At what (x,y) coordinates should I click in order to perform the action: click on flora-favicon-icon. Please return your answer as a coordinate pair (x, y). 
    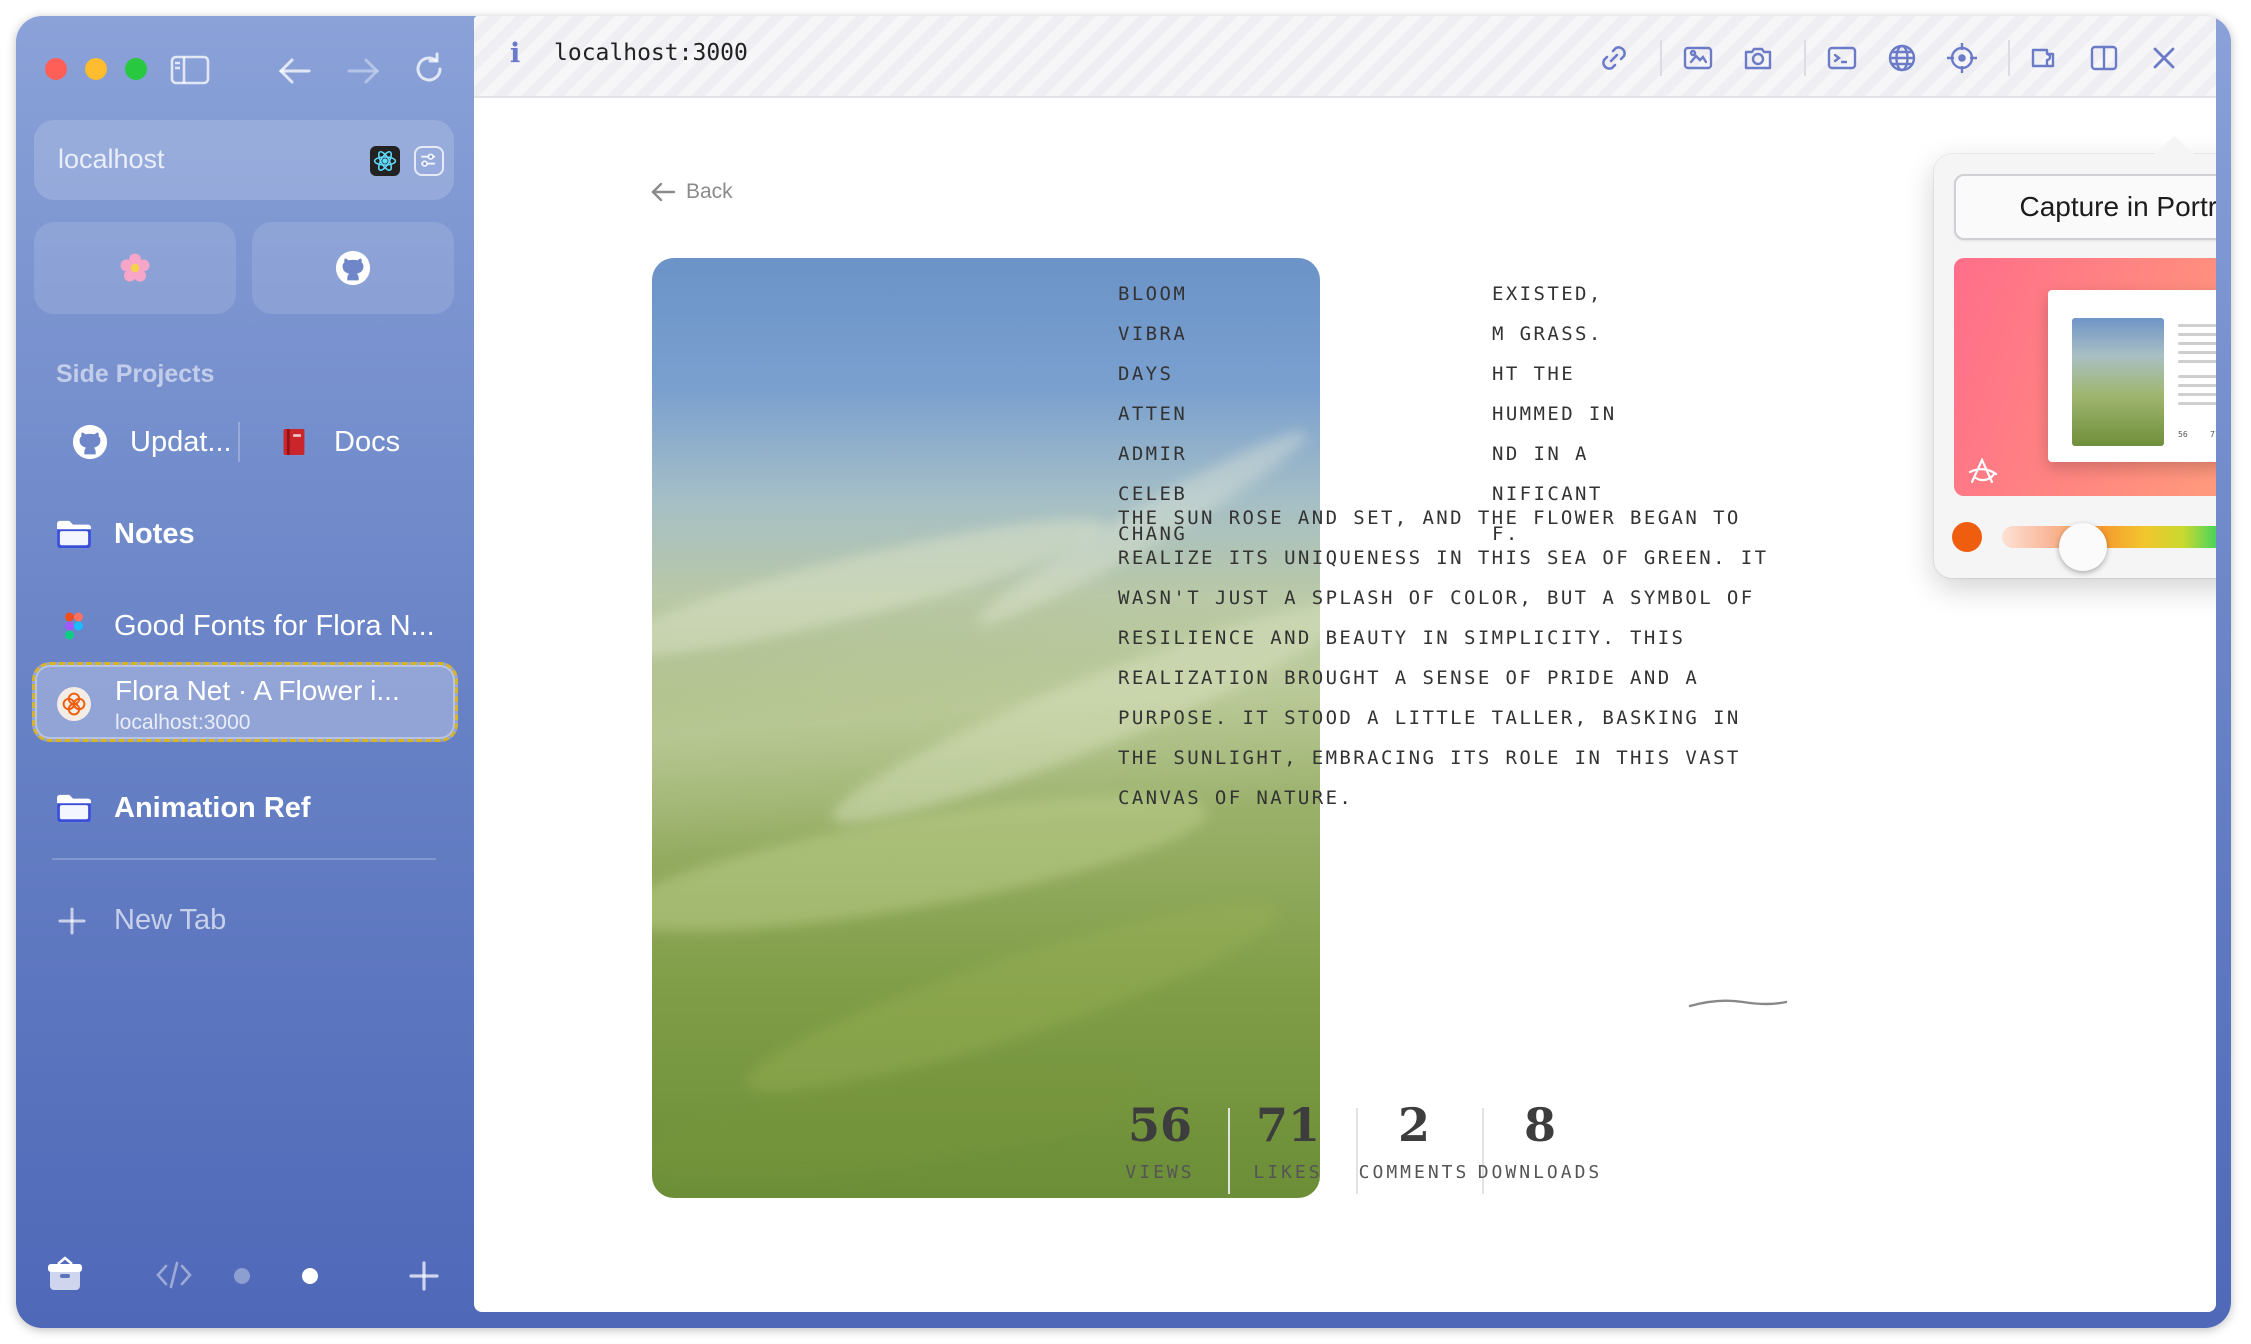
    Looking at the image, I should click on (74, 704).